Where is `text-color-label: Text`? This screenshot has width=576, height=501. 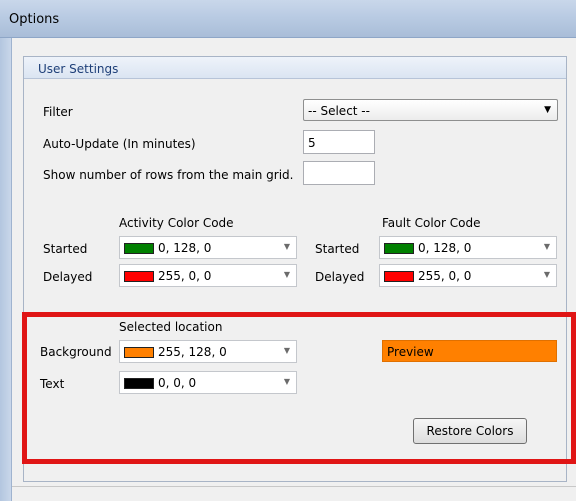
text-color-label: Text is located at coordinates (52, 384).